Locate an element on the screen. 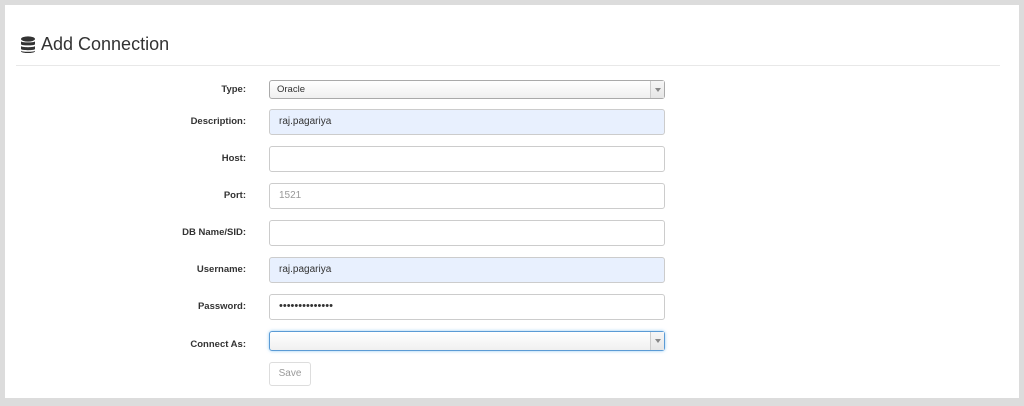 The width and height of the screenshot is (1024, 406). password-value: •••••••••••••• is located at coordinates (306, 306).